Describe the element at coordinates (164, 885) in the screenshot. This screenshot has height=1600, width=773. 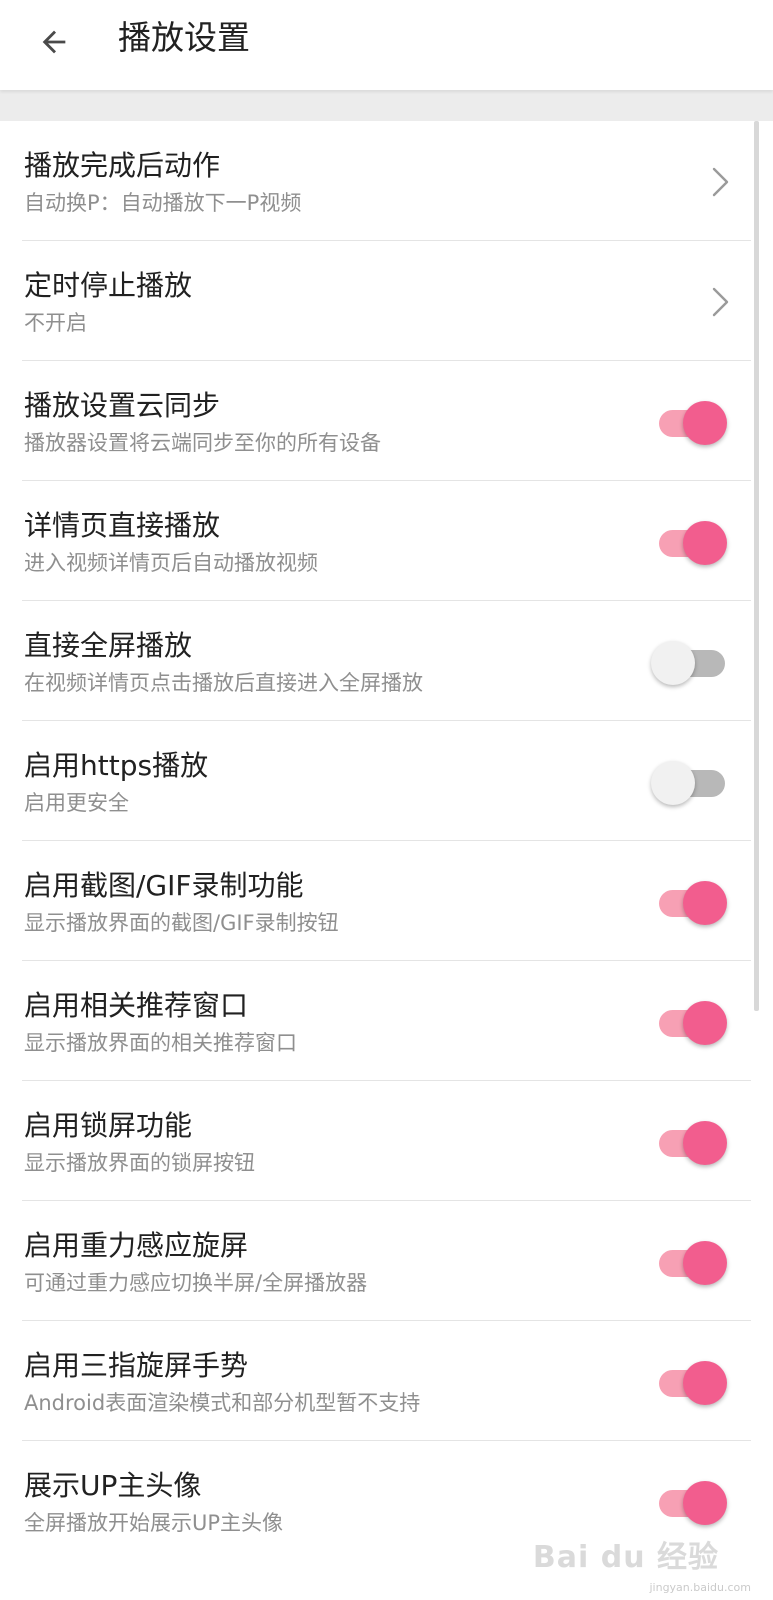
I see `setting-title: 启用截图/GIF录制功能` at that location.